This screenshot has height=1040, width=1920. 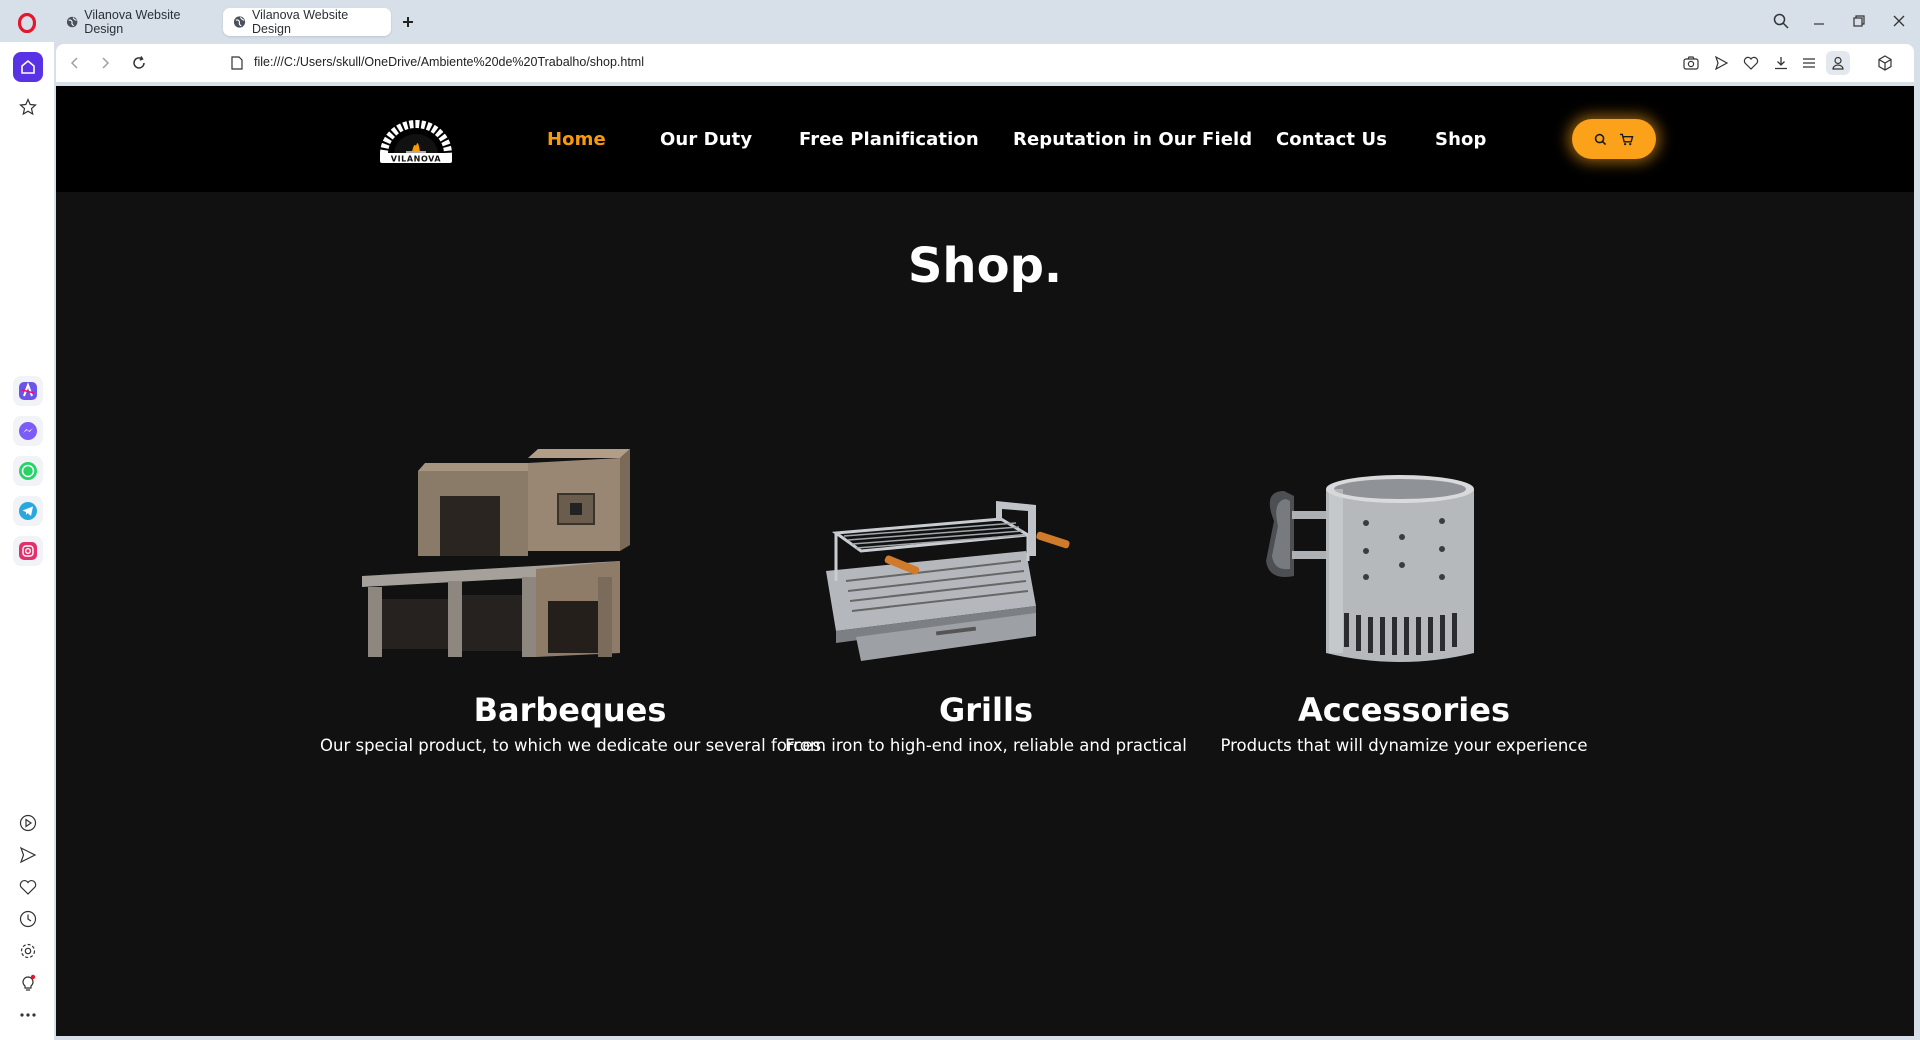 I want to click on pinboards-button, so click(x=28, y=107).